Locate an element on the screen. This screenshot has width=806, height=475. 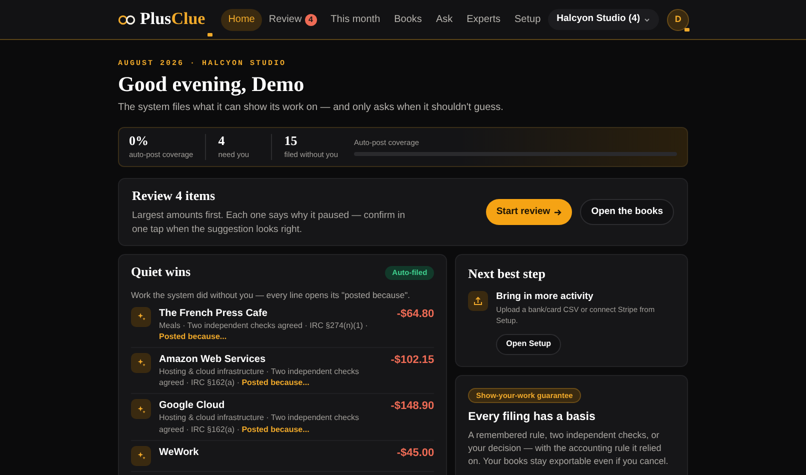
nav-tab: Ask is located at coordinates (444, 19).